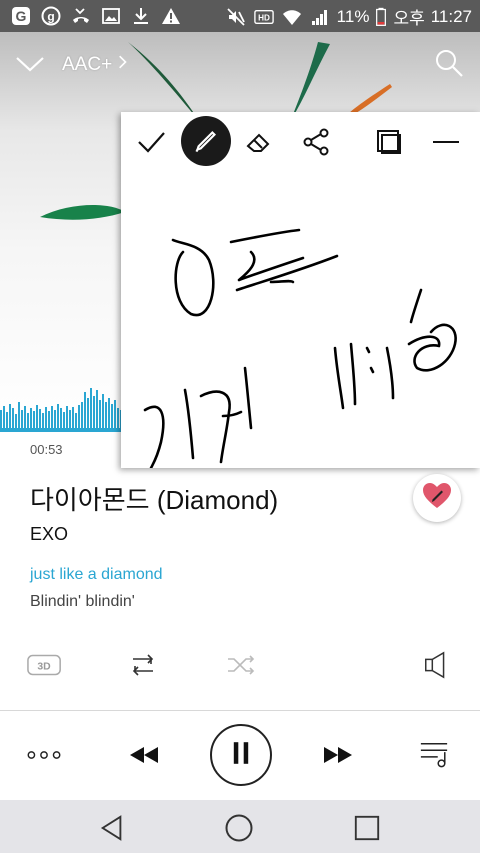 This screenshot has height=853, width=480. I want to click on recents-icon, so click(367, 828).